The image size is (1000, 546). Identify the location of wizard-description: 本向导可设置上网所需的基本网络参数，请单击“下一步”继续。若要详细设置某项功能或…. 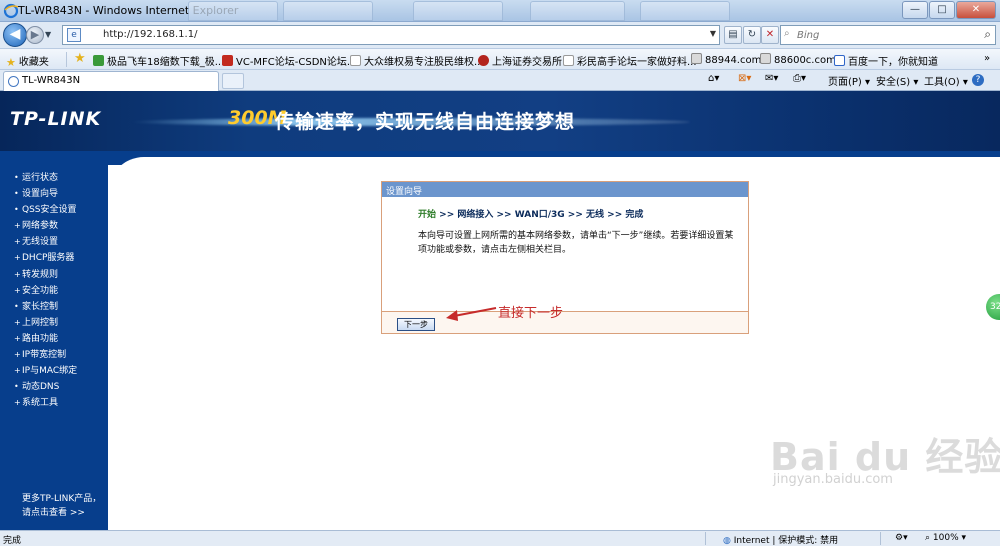
(576, 243).